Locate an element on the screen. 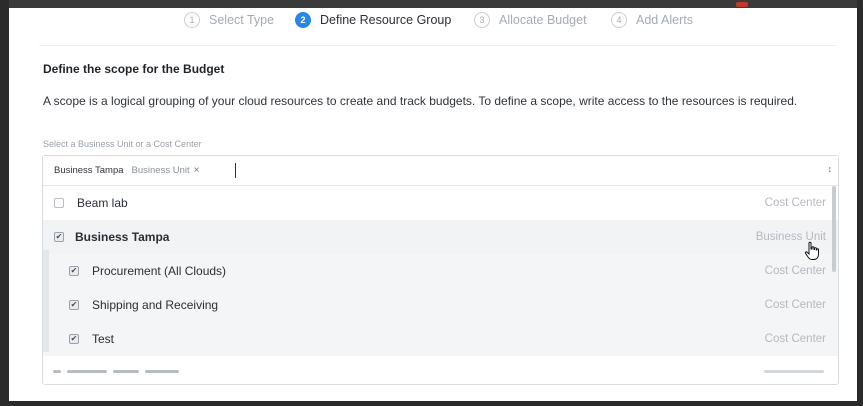  tag-remove-icon: × is located at coordinates (197, 170).